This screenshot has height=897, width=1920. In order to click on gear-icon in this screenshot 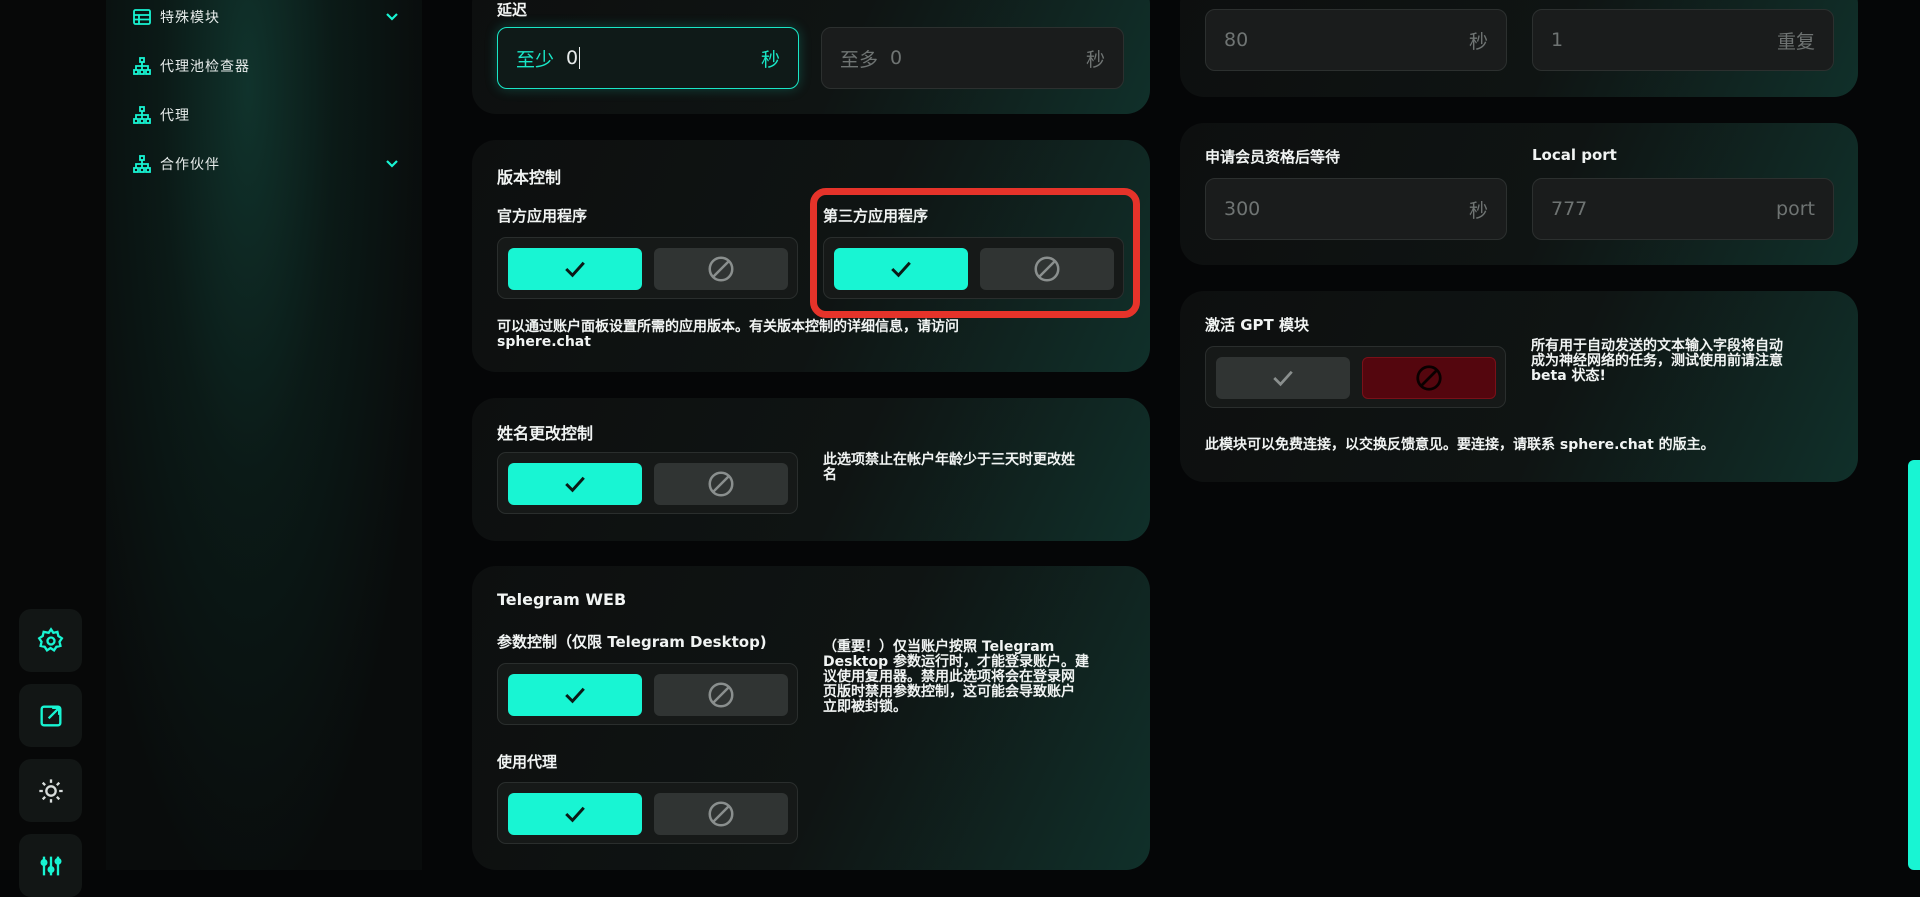, I will do `click(50, 639)`.